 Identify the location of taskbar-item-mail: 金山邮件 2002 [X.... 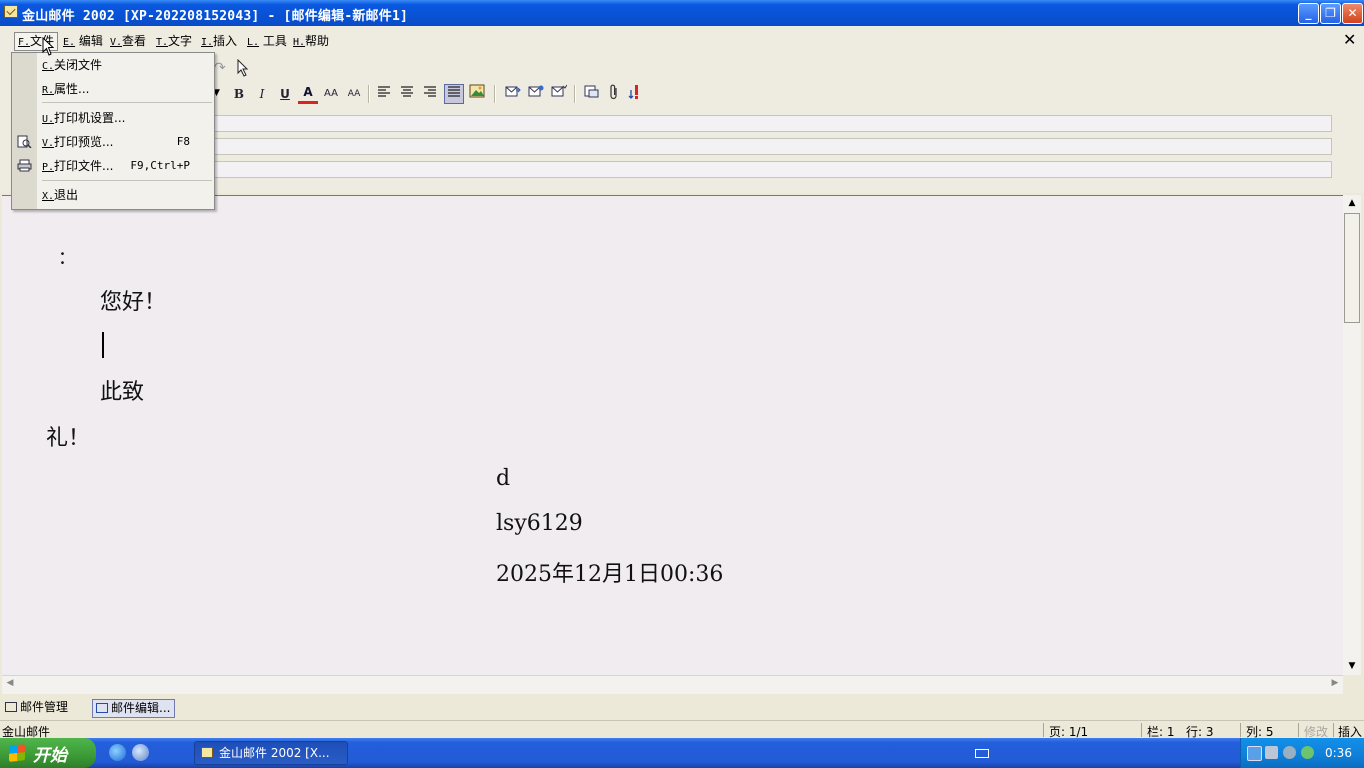
(271, 753).